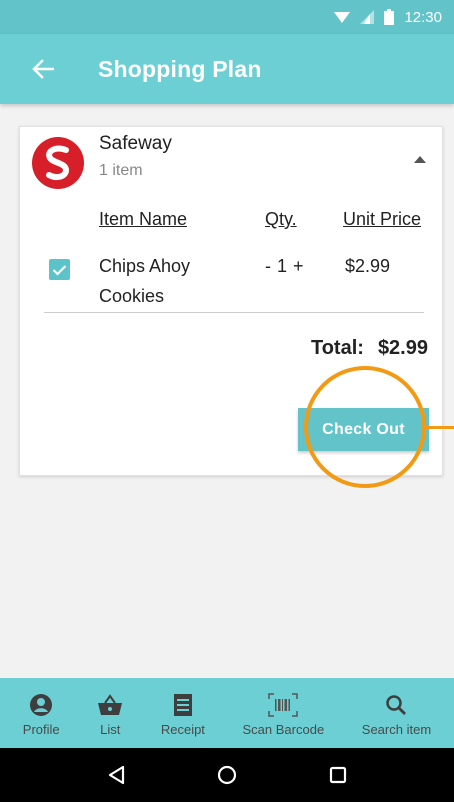 Image resolution: width=454 pixels, height=802 pixels. What do you see at coordinates (143, 219) in the screenshot?
I see `header-item-name: Item Name` at bounding box center [143, 219].